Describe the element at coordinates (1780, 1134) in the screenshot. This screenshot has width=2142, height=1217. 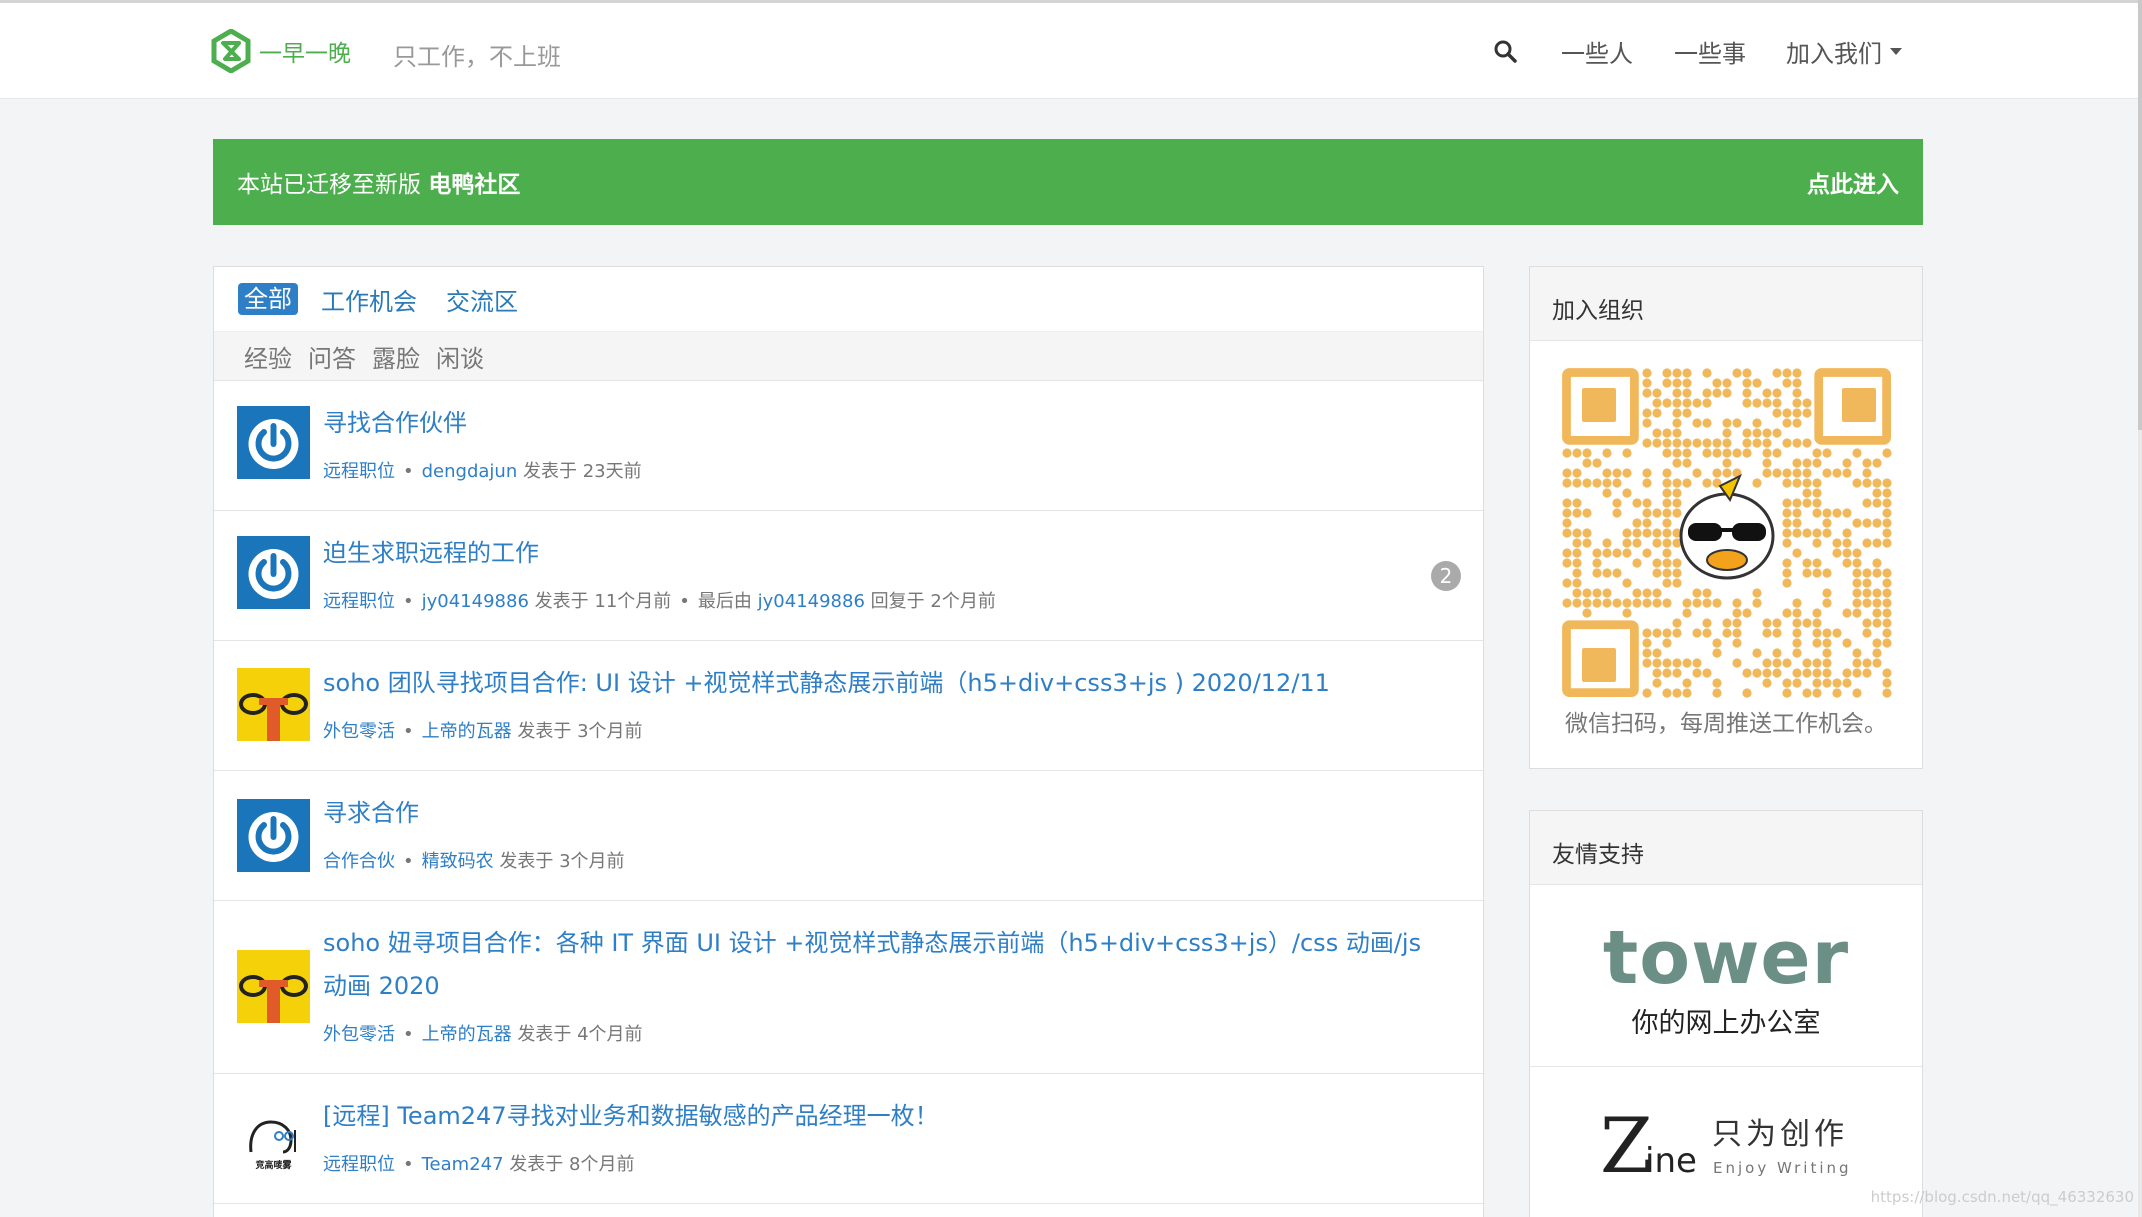
I see `zine-tagline-cn: 只为创作` at that location.